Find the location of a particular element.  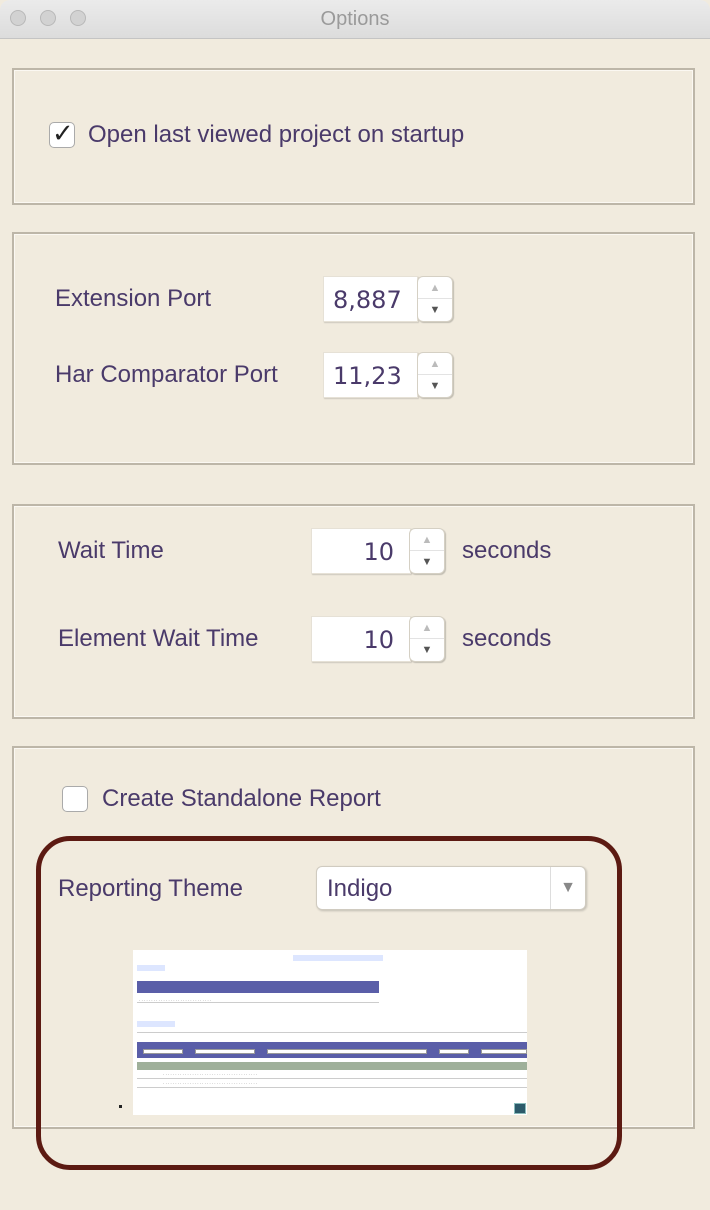

har-comparator-port-spinner: 11,23 is located at coordinates (370, 375).